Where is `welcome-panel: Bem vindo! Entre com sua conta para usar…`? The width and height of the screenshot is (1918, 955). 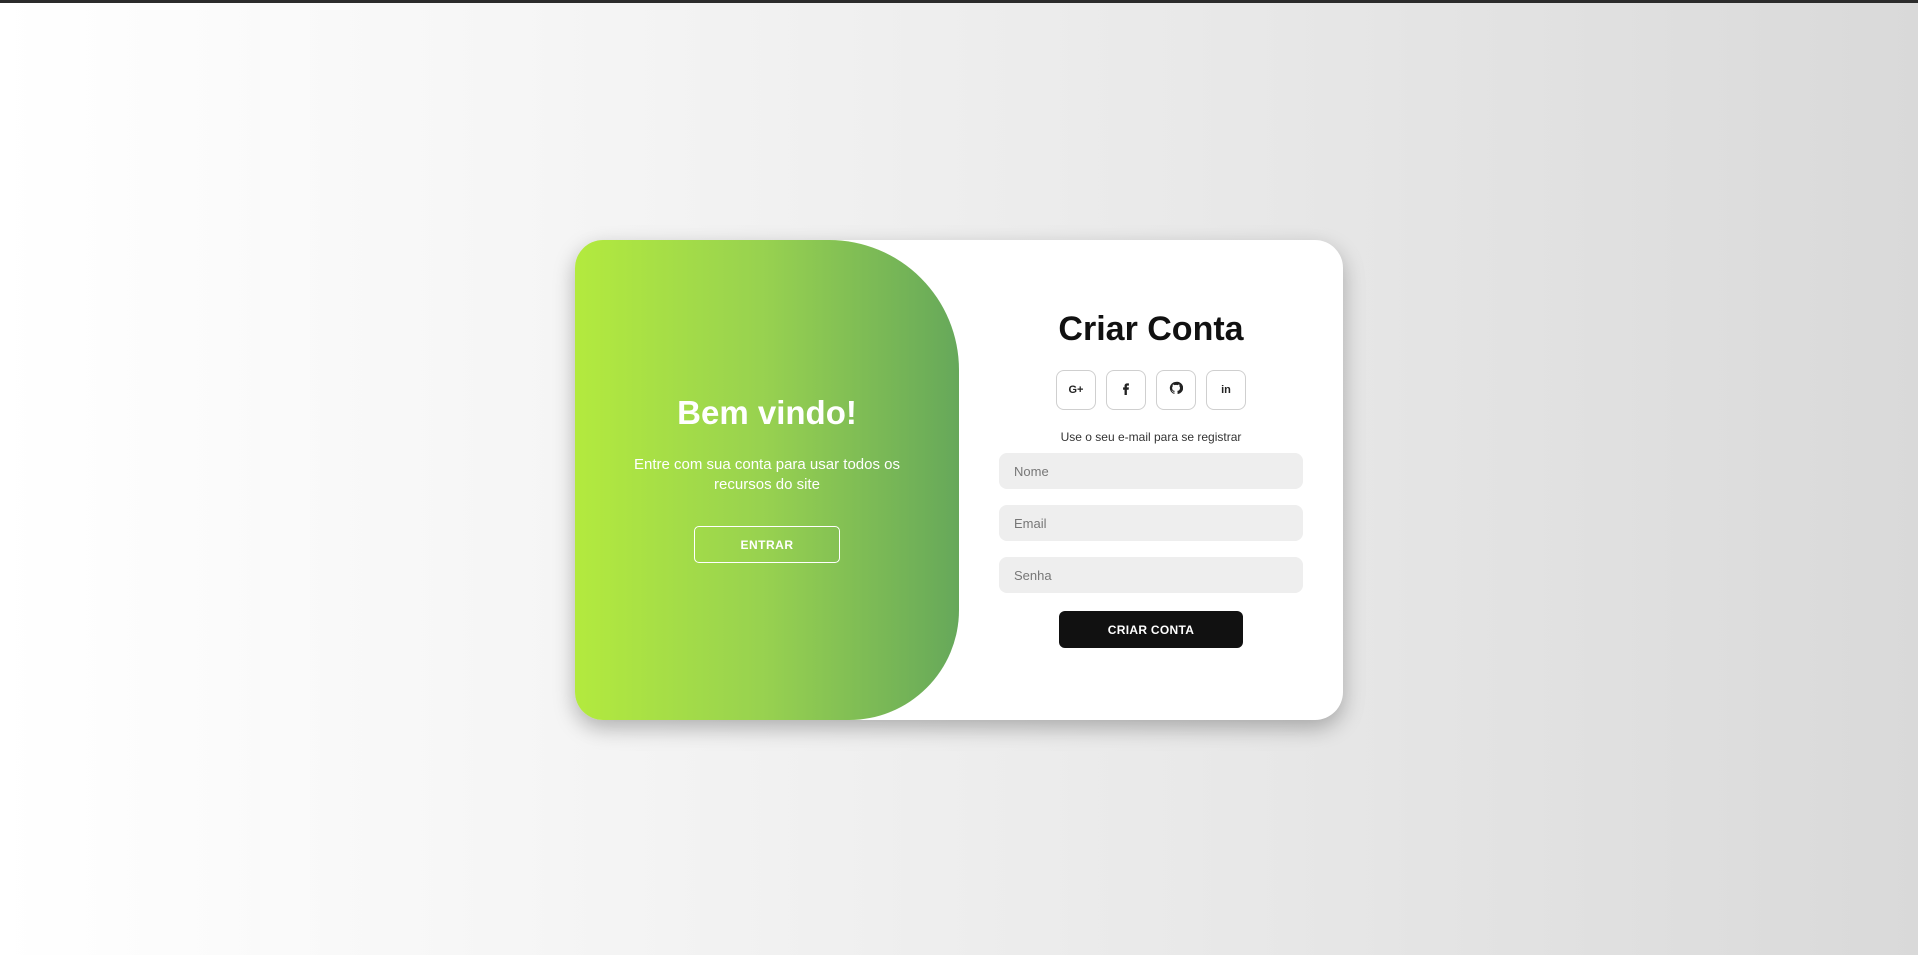 welcome-panel: Bem vindo! Entre com sua conta para usar… is located at coordinates (767, 480).